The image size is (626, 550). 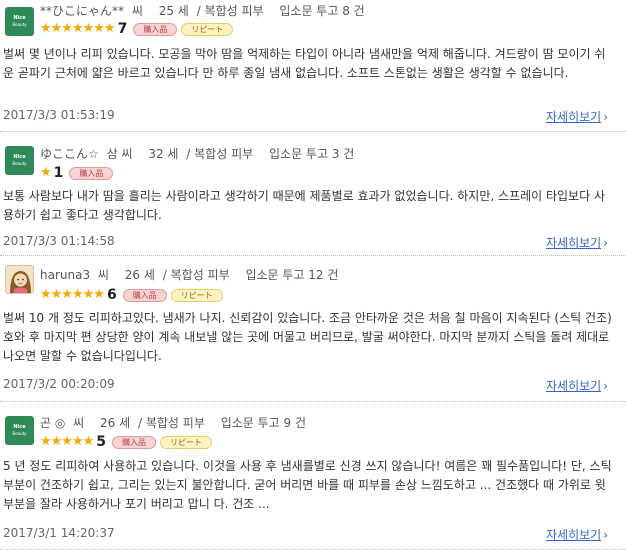 I want to click on rating: ★★★★★ 5 購入品 リピート, so click(x=128, y=442).